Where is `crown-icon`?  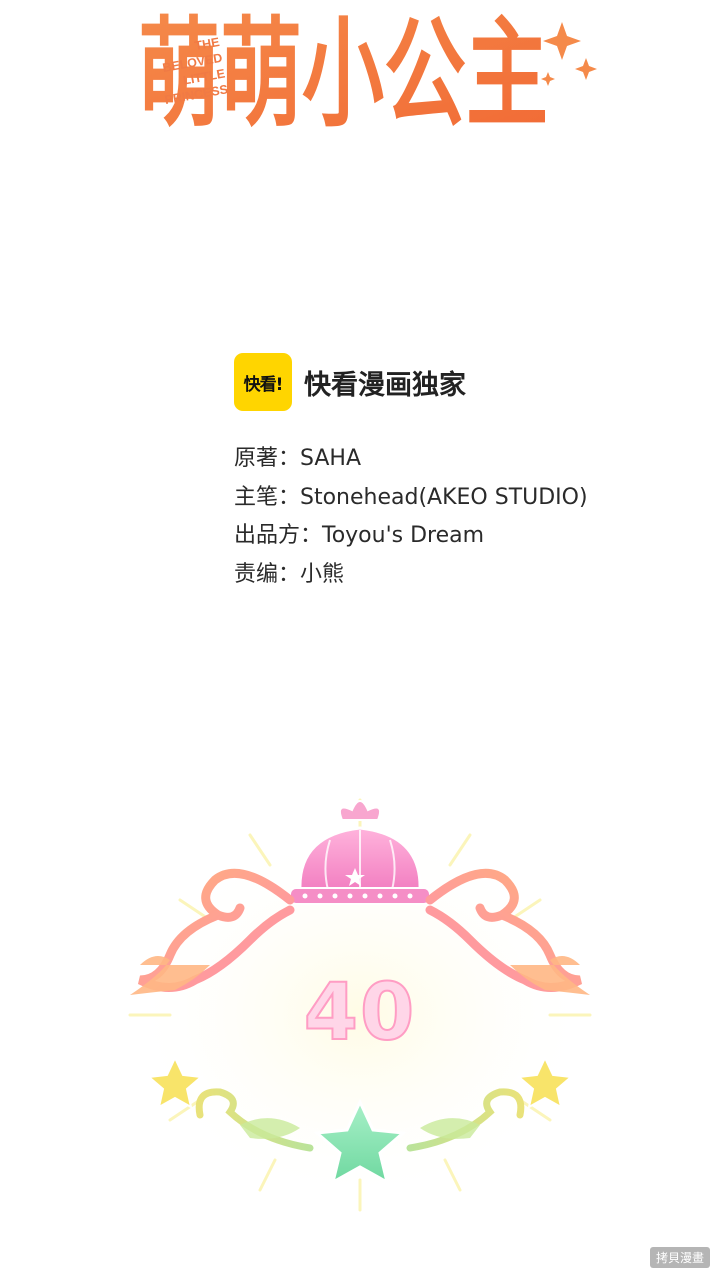 crown-icon is located at coordinates (360, 852).